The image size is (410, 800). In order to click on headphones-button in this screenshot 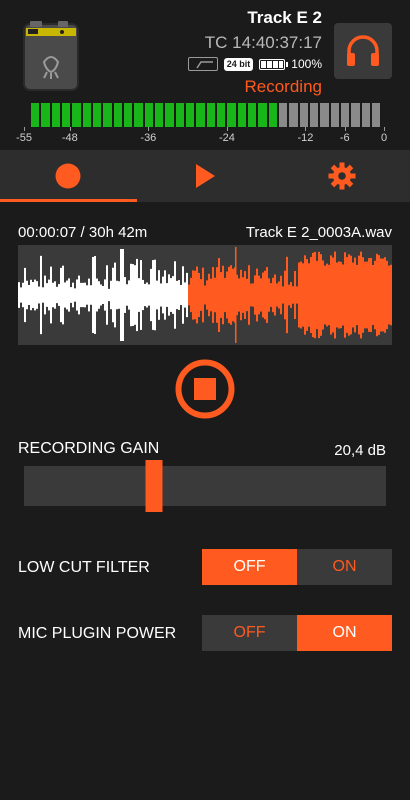, I will do `click(363, 51)`.